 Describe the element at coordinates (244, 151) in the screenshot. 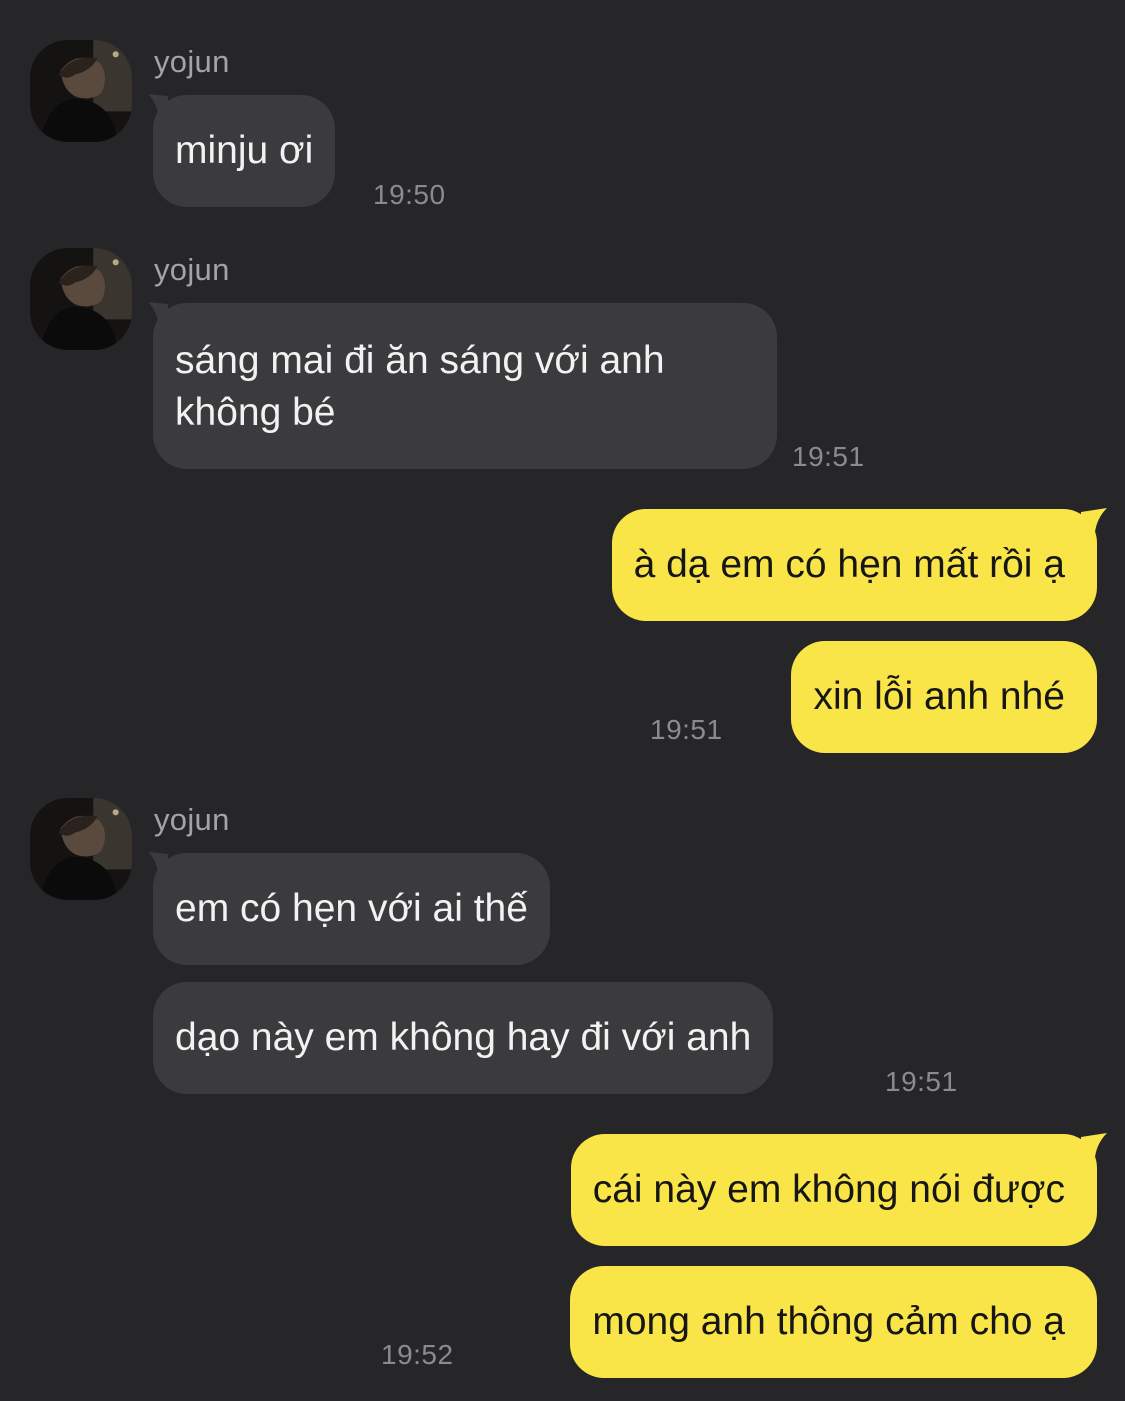

I see `message-bubble-incoming: minju ơi` at that location.